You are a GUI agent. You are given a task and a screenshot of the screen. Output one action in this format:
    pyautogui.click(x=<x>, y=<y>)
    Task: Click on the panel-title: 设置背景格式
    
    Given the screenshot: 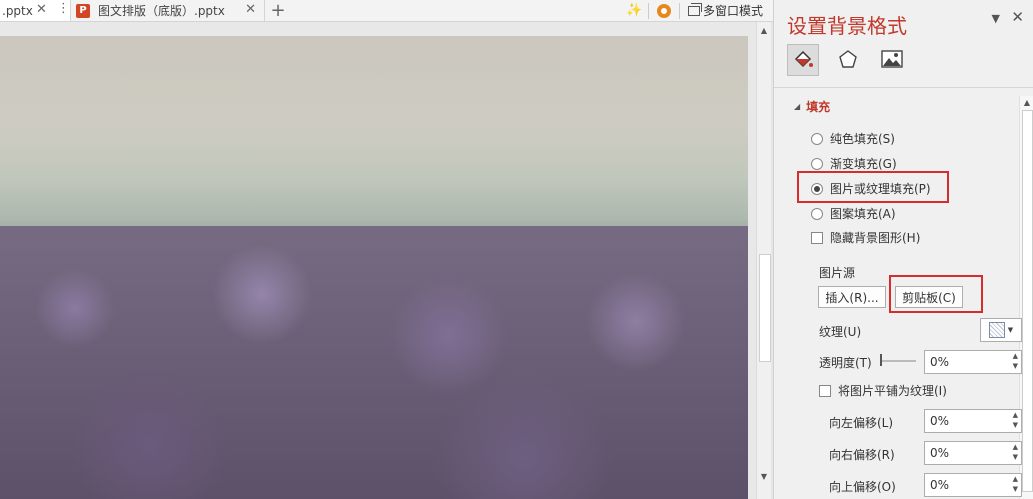 What is the action you would take?
    pyautogui.click(x=847, y=26)
    